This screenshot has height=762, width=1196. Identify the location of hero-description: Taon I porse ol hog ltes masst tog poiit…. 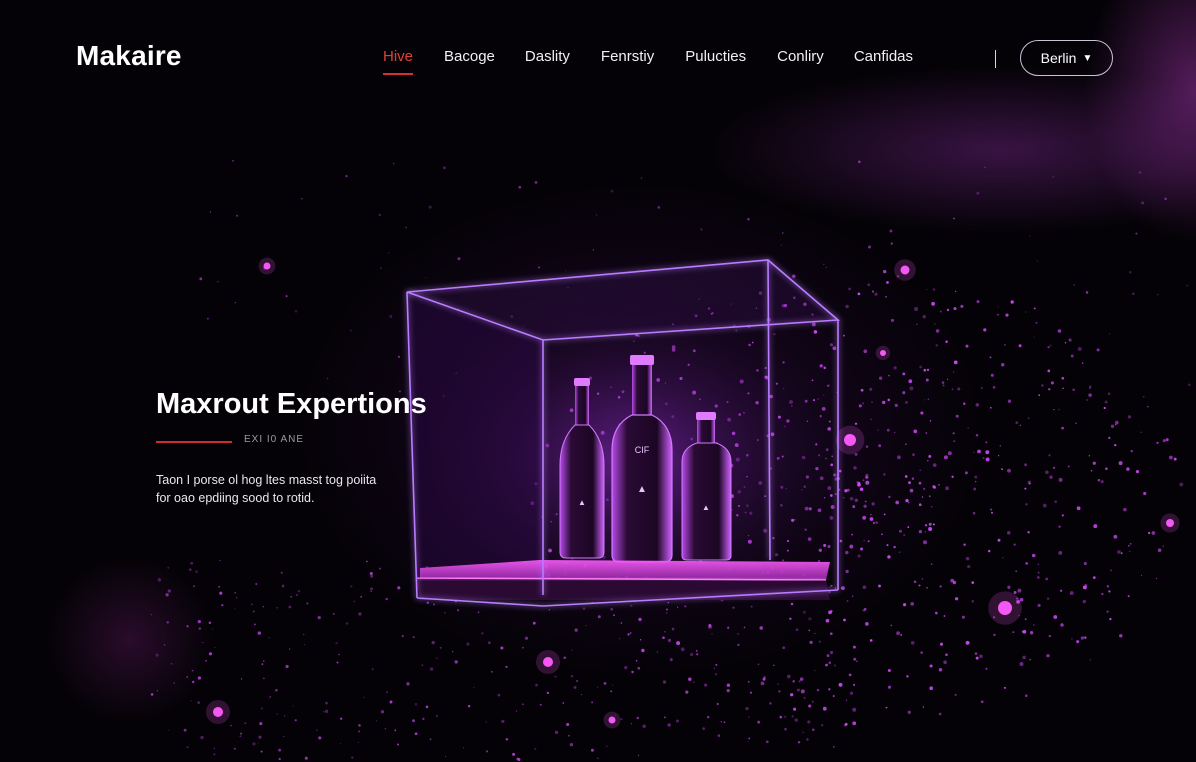
(306, 489).